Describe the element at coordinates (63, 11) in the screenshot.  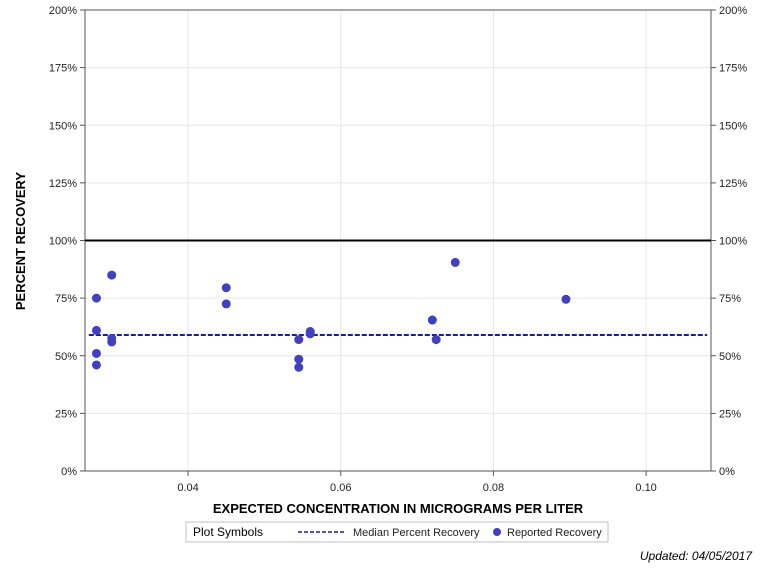
I see `y-tick-label: 200%` at that location.